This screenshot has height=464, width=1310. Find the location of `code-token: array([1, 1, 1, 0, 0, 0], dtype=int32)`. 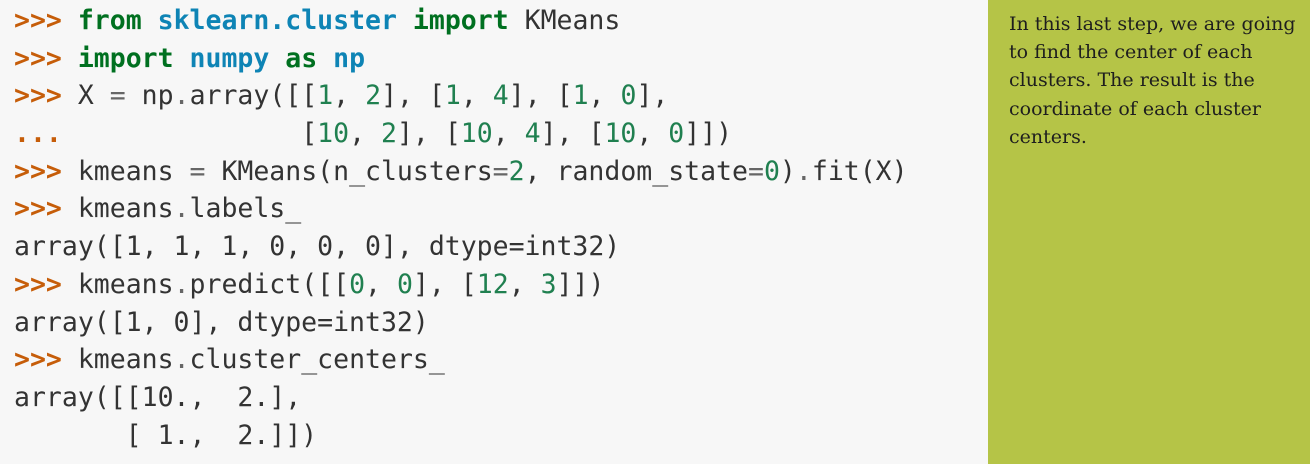

code-token: array([1, 1, 1, 0, 0, 0], dtype=int32) is located at coordinates (317, 247).